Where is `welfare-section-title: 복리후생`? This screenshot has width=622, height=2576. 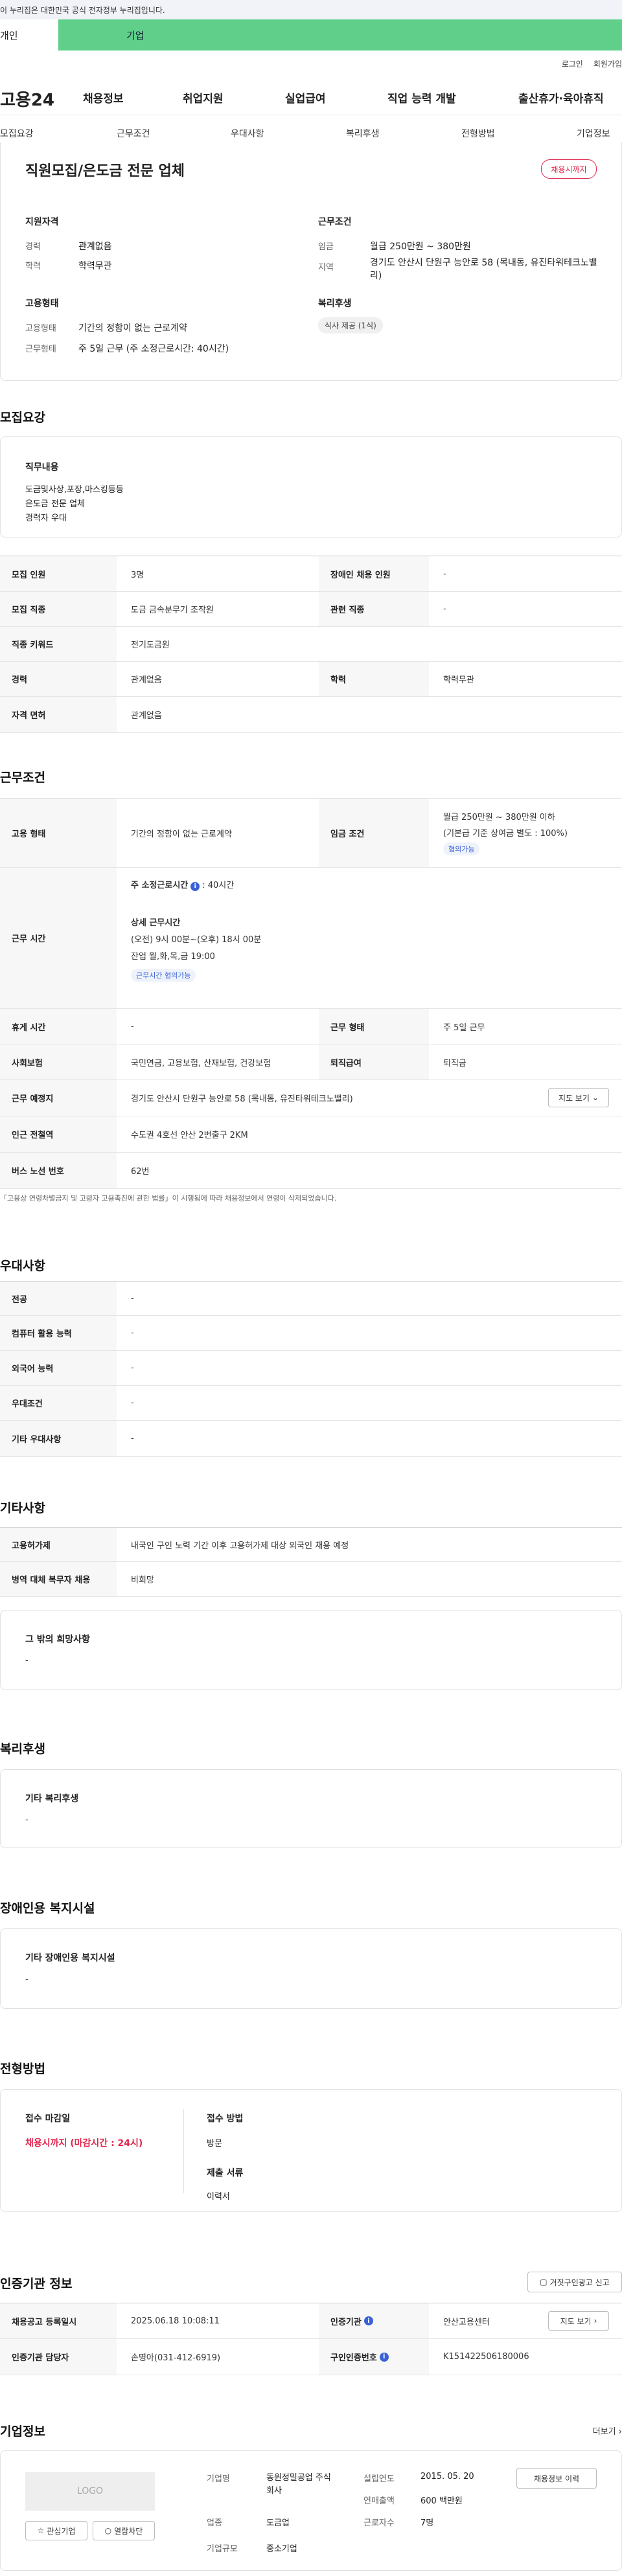 welfare-section-title: 복리후생 is located at coordinates (22, 1749).